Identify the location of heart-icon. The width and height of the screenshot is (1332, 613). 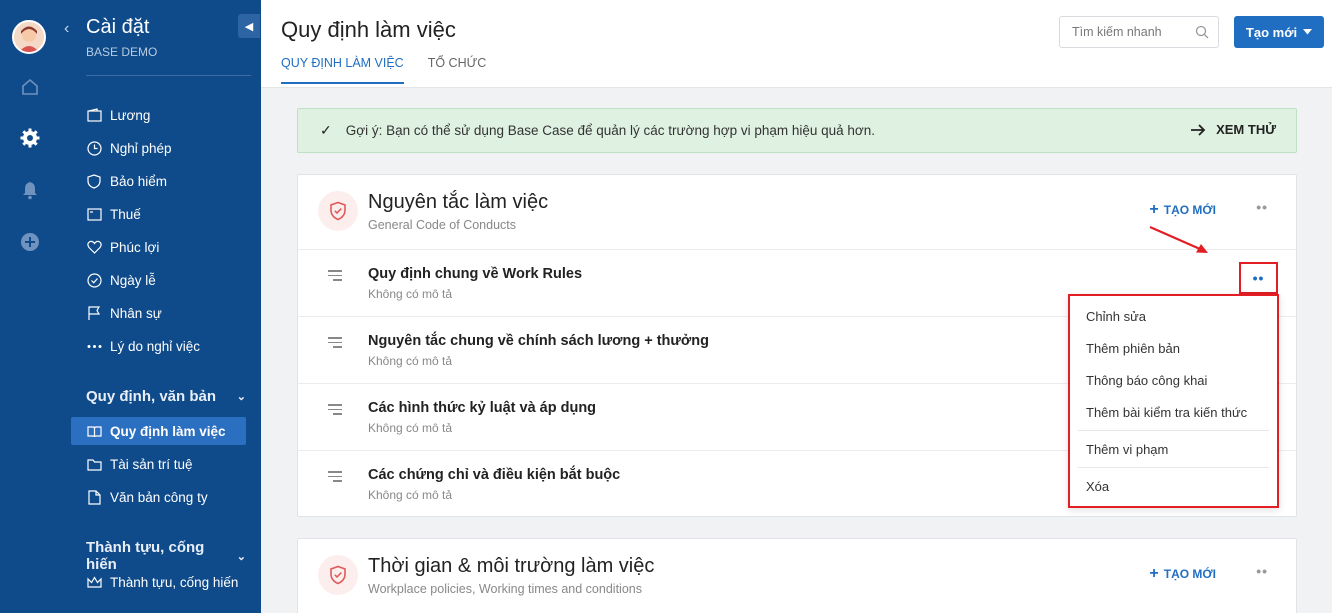
(94, 247).